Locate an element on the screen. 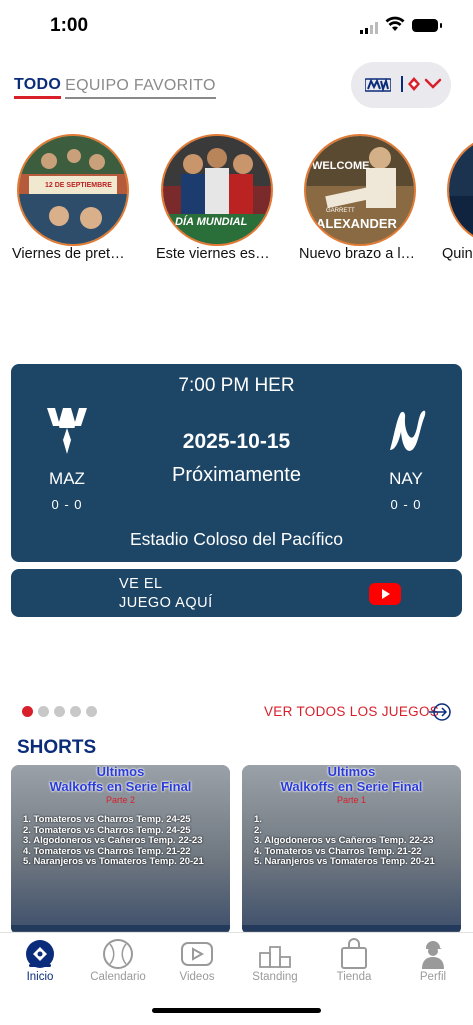  watch-game-button: VE EL JUEGO AQUÍ is located at coordinates (236, 593).